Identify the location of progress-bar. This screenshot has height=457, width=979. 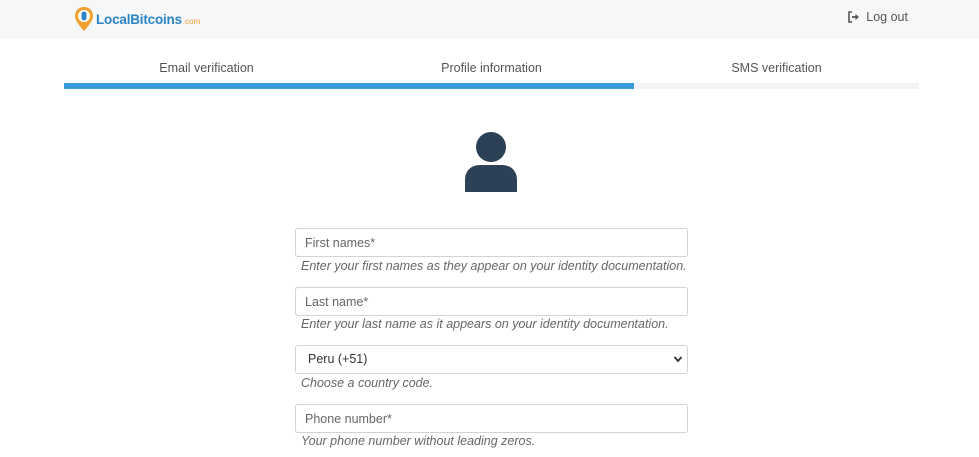
(491, 86).